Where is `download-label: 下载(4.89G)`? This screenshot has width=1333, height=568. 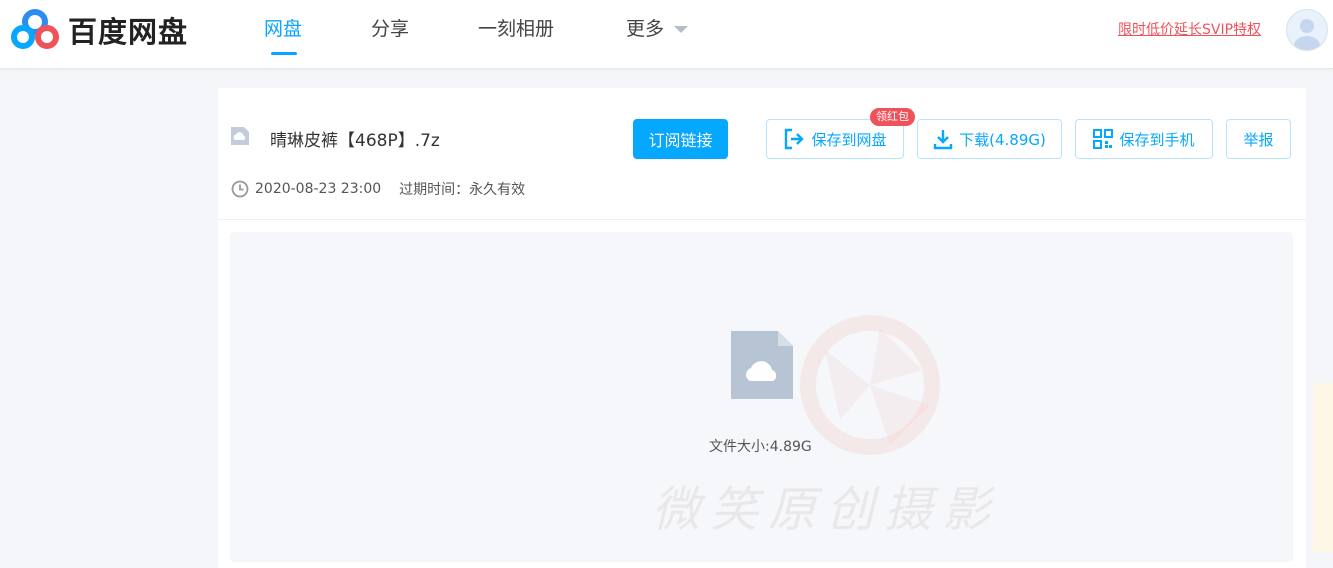
download-label: 下载(4.89G) is located at coordinates (1002, 139).